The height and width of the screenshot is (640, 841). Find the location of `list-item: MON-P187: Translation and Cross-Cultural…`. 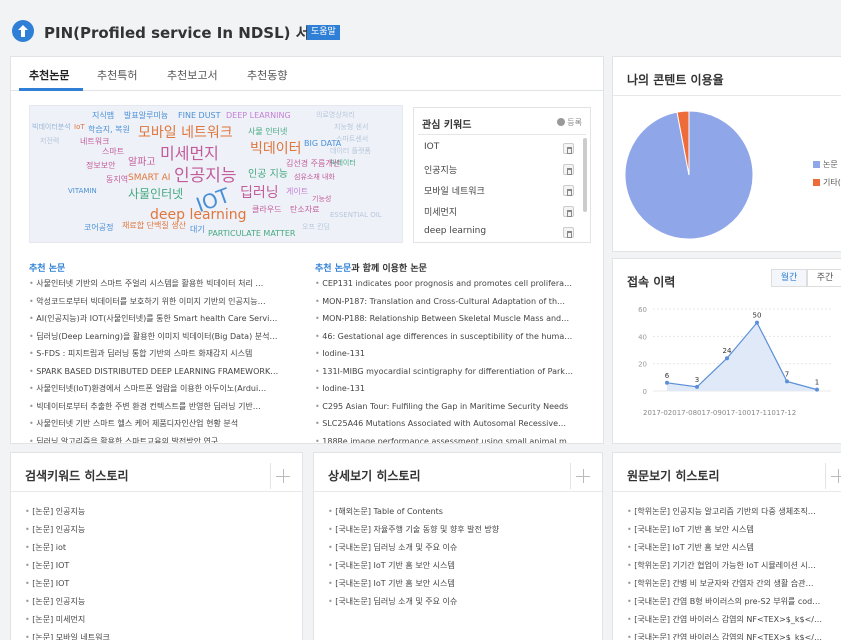

list-item: MON-P187: Translation and Cross-Cultural… is located at coordinates (452, 302).